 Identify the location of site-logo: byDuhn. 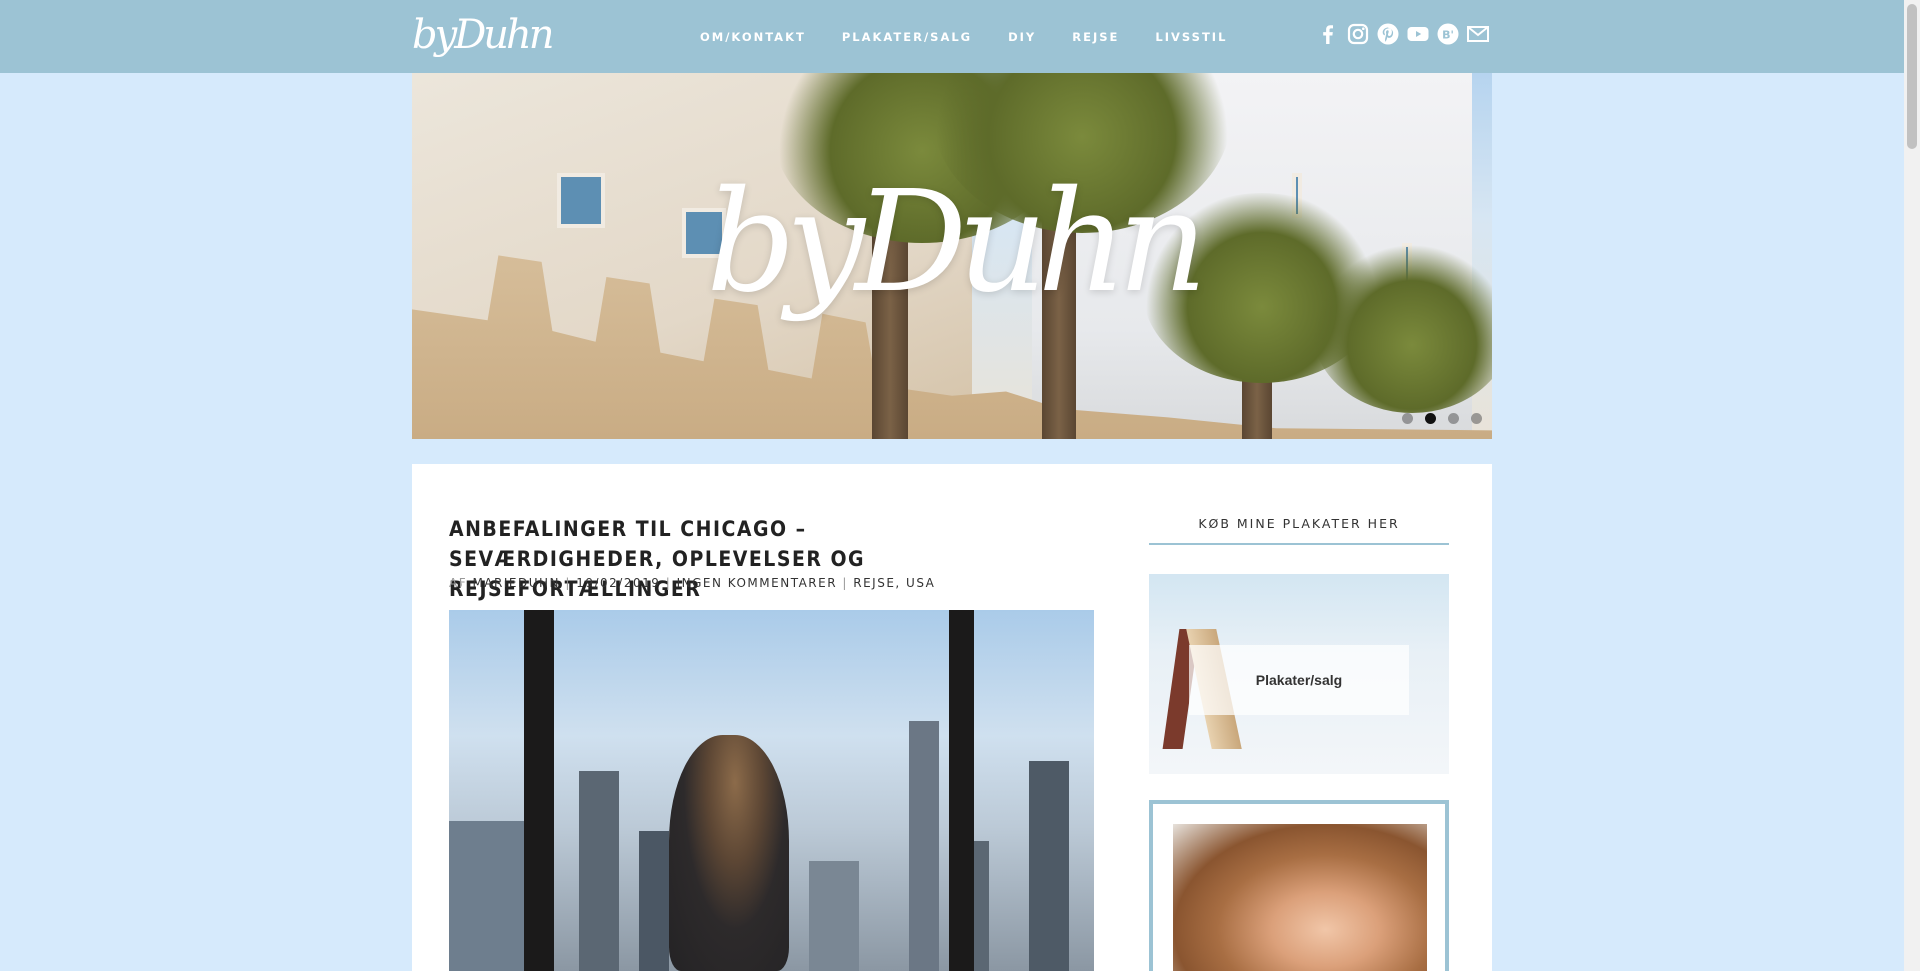
(483, 35).